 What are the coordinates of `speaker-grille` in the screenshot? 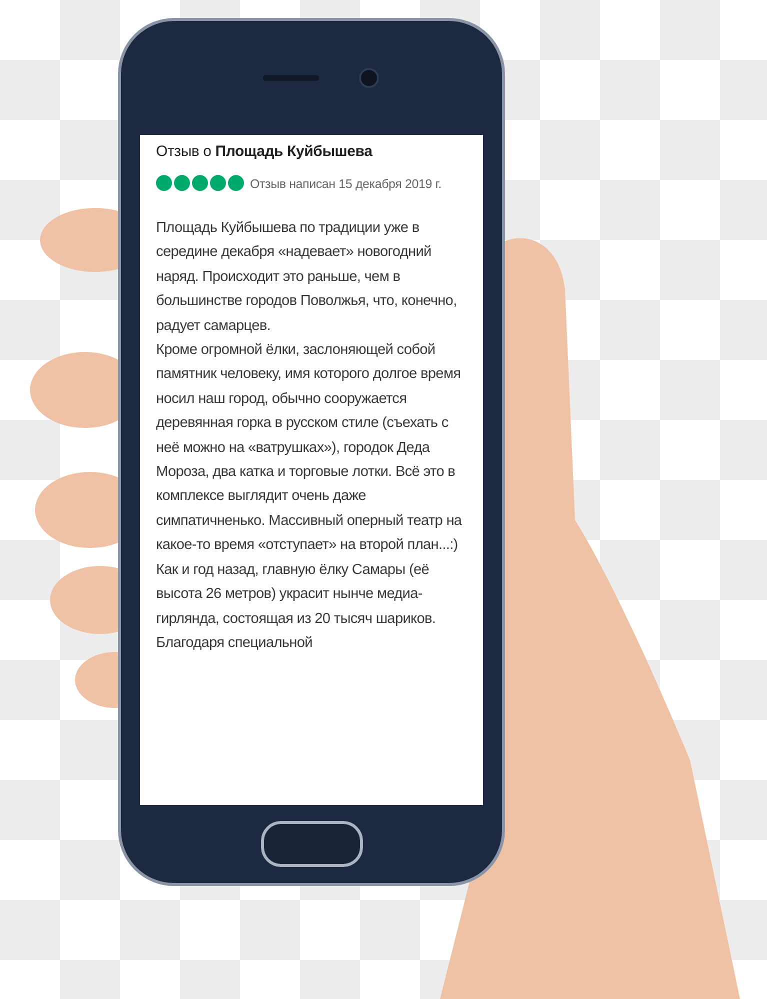 It's located at (291, 78).